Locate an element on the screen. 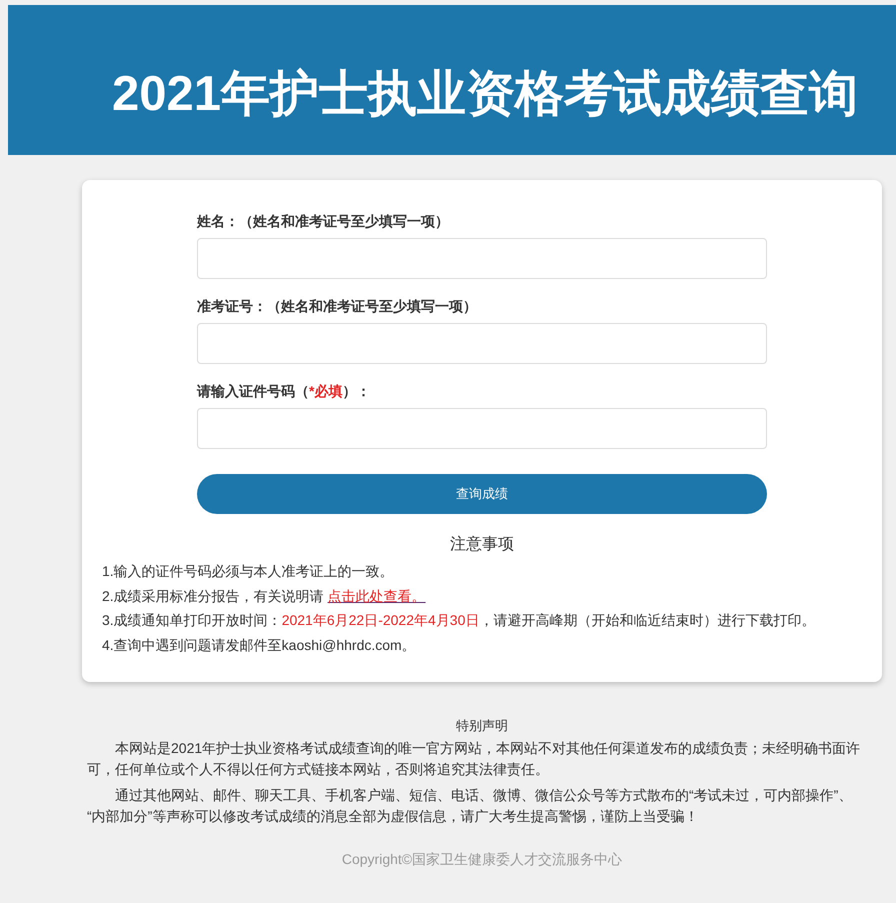 The width and height of the screenshot is (896, 903). field-label: 准考证号：（姓名和准考证号至少填写一项） is located at coordinates (337, 306).